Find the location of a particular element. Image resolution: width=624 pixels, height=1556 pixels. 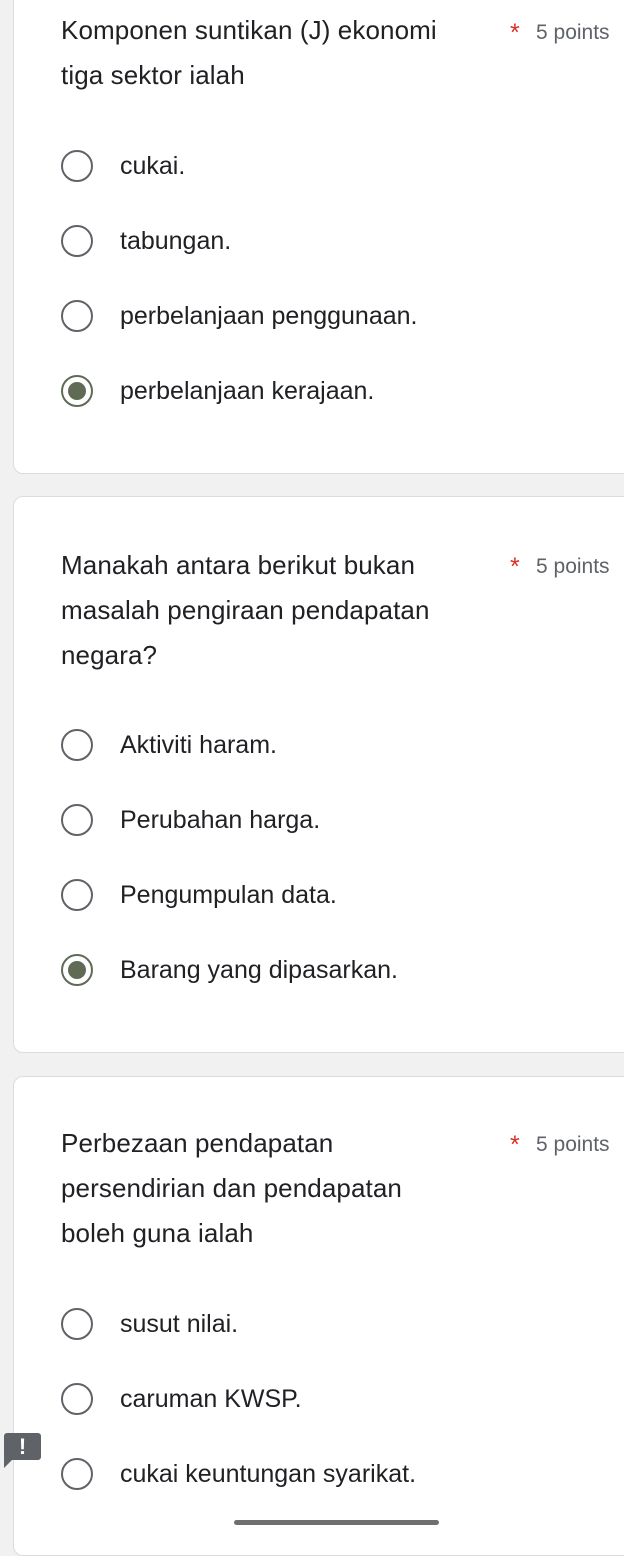

home-indicator-bar is located at coordinates (336, 1522).